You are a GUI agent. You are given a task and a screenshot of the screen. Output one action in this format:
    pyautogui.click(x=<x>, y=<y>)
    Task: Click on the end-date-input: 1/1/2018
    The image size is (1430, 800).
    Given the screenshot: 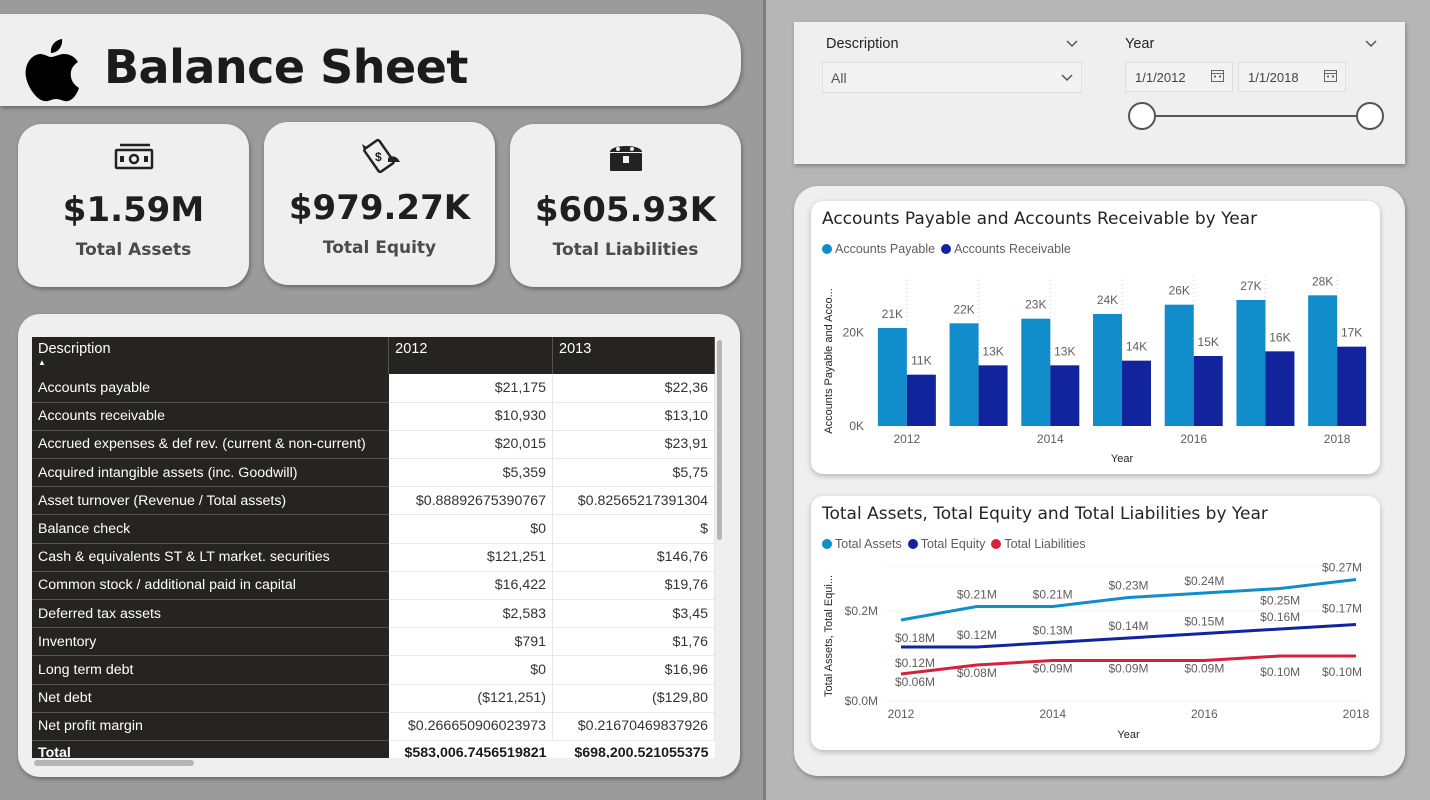 What is the action you would take?
    pyautogui.click(x=1292, y=77)
    